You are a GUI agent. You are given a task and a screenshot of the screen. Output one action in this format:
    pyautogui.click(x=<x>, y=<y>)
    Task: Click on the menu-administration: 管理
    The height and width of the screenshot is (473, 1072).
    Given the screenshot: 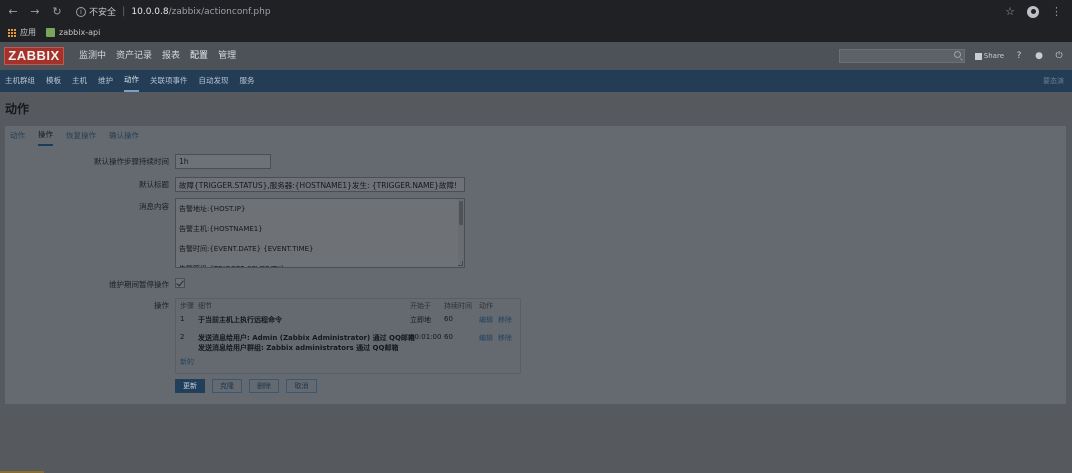 What is the action you would take?
    pyautogui.click(x=227, y=56)
    